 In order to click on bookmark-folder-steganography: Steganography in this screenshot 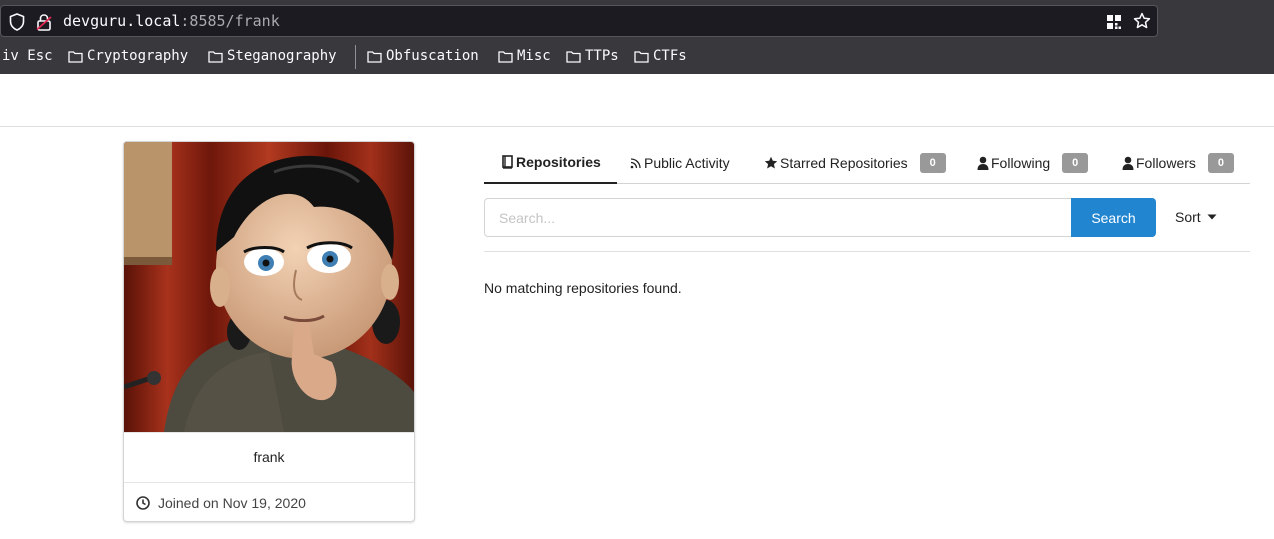, I will do `click(272, 56)`.